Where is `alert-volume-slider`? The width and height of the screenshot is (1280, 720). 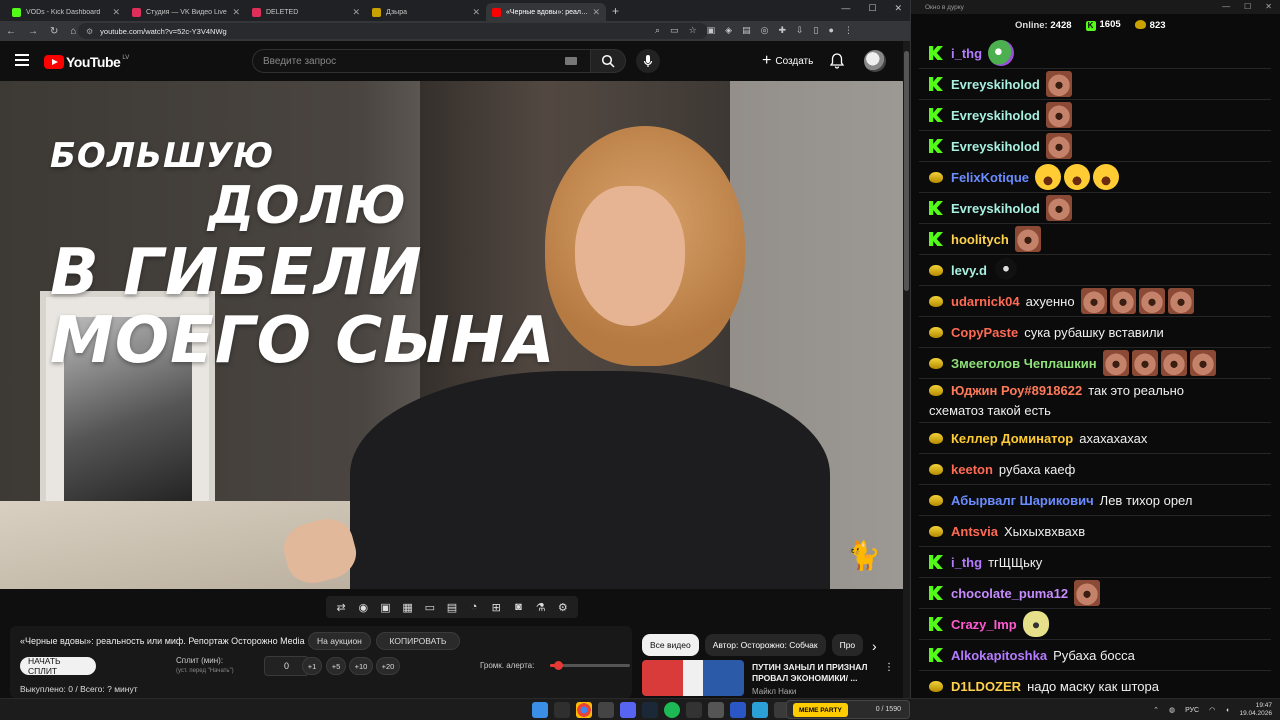 alert-volume-slider is located at coordinates (590, 665).